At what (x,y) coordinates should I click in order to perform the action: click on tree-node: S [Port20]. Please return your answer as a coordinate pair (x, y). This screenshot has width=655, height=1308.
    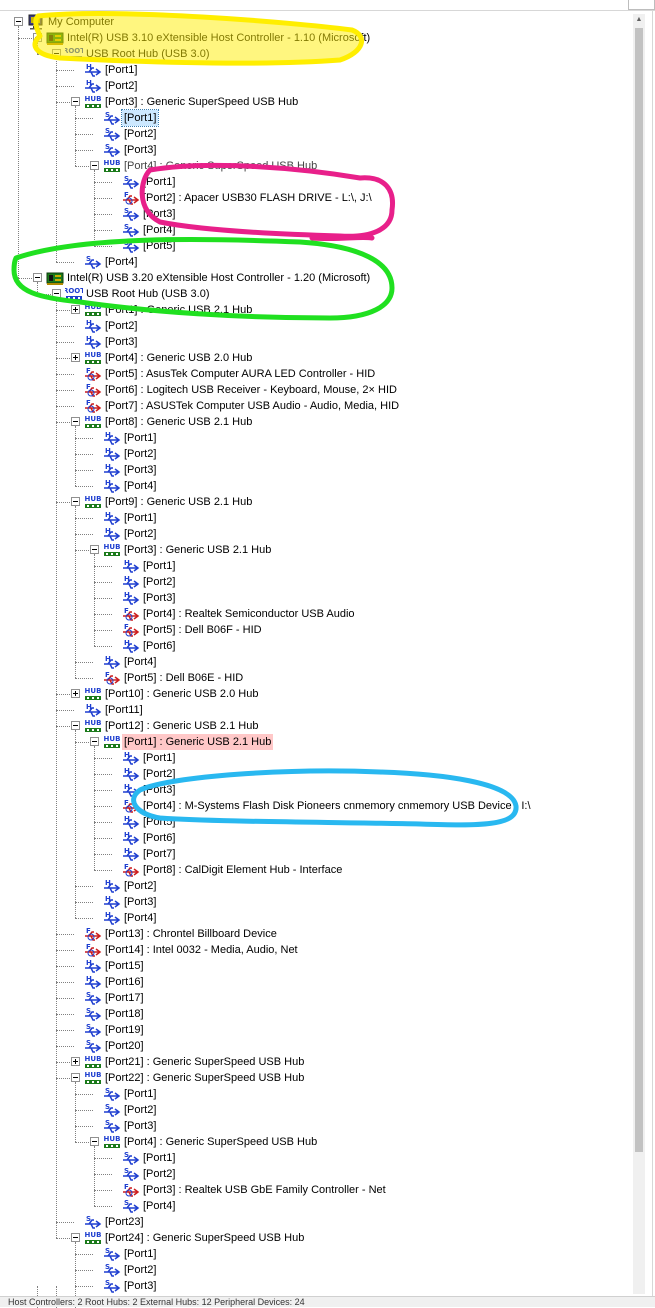
    Looking at the image, I should click on (315, 1046).